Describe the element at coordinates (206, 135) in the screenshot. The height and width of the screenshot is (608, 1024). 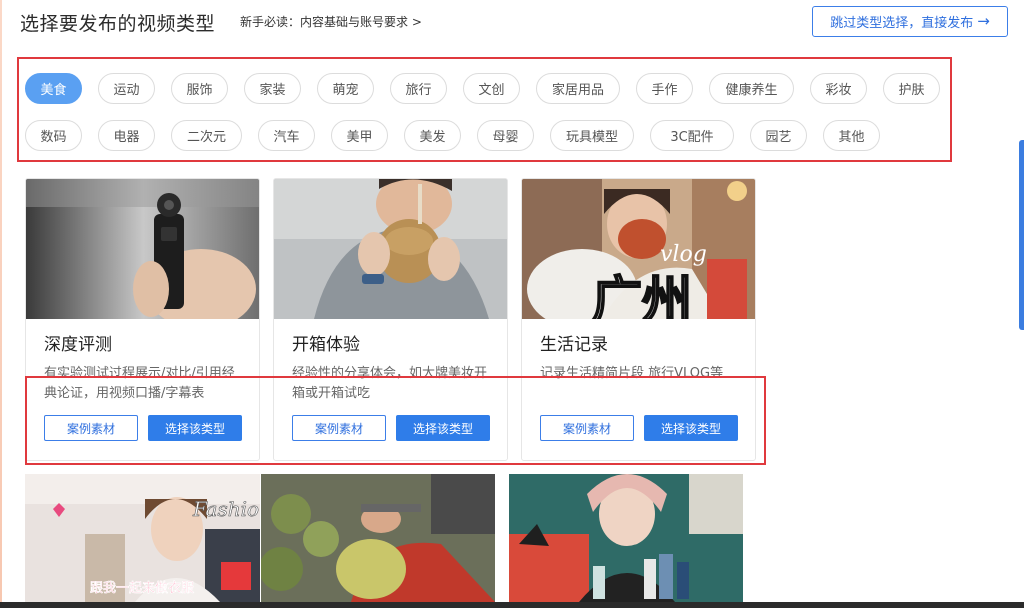
I see `category-pill-anime: 二次元` at that location.